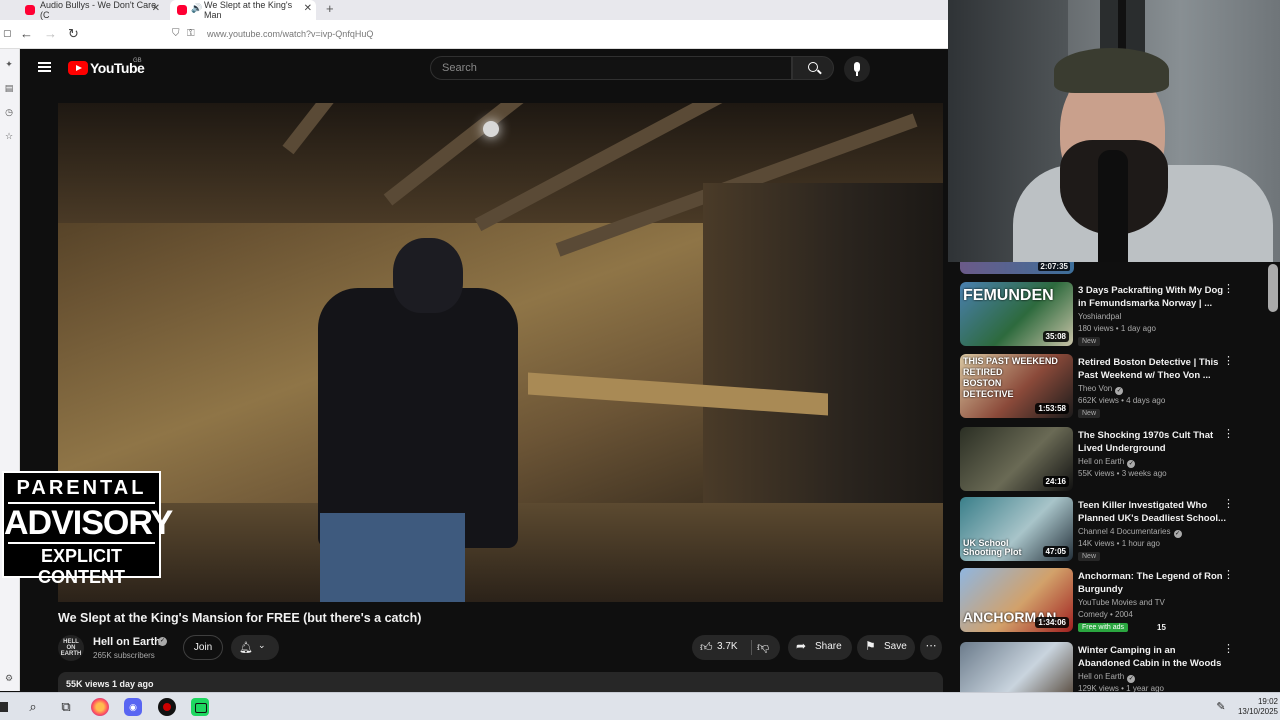  What do you see at coordinates (931, 647) in the screenshot?
I see `more-actions-button: ⋯` at bounding box center [931, 647].